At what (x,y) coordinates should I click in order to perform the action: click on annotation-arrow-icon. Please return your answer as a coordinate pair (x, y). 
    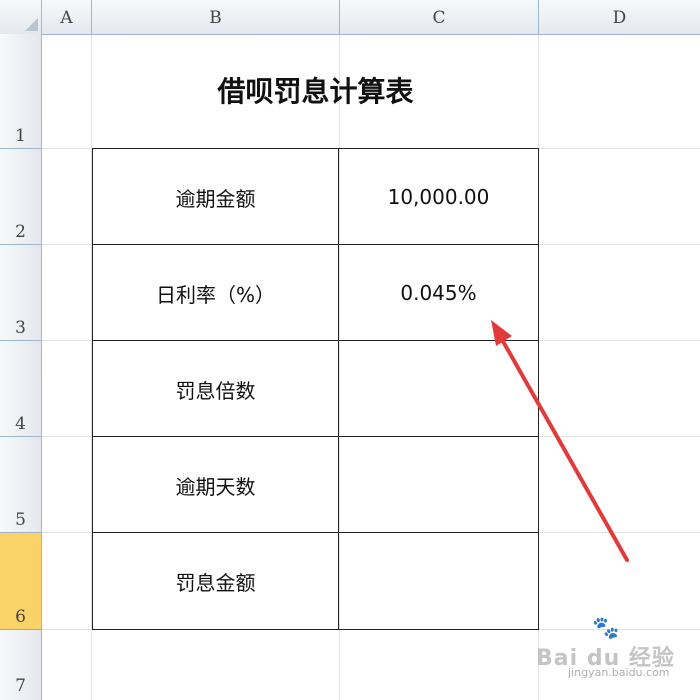
    Looking at the image, I should click on (560, 441).